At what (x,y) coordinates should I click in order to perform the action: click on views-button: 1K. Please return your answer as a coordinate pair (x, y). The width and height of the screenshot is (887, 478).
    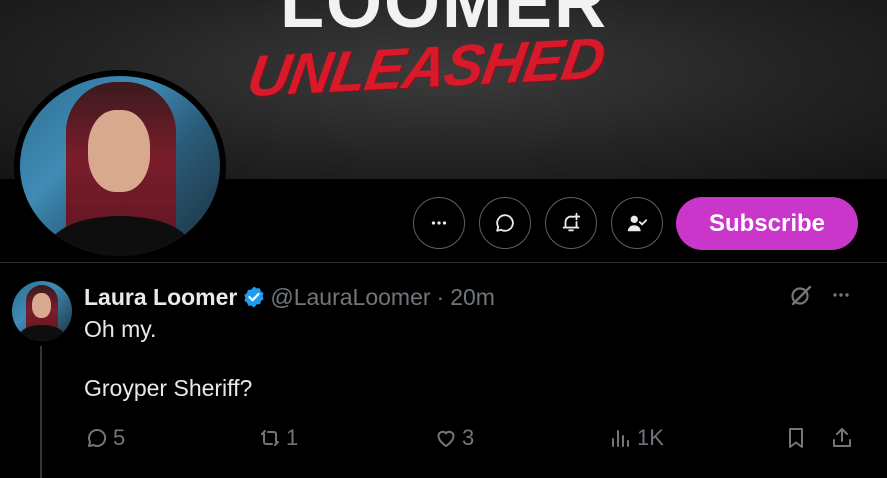
    Looking at the image, I should click on (636, 438).